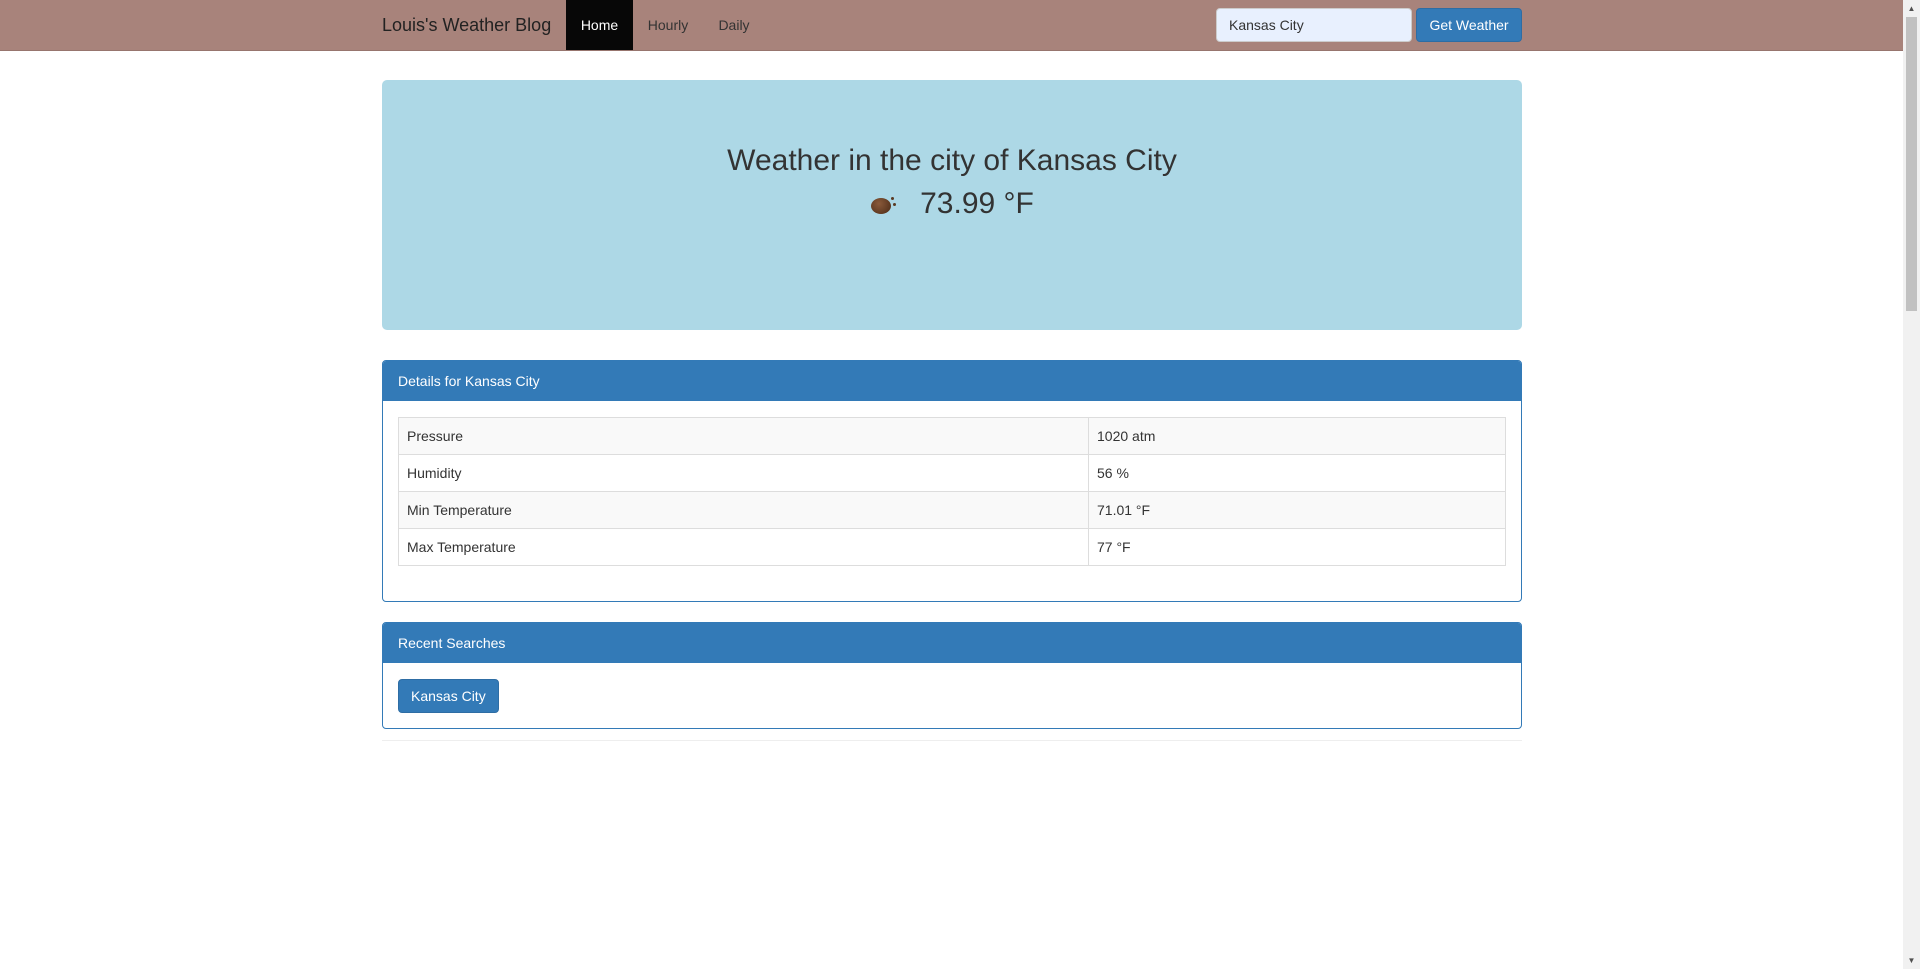  I want to click on get-weather-button: Get Weather, so click(1469, 25).